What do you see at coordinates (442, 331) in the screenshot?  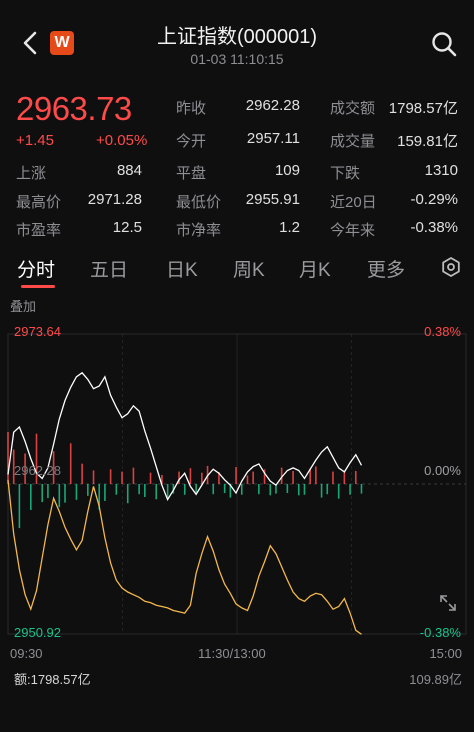 I see `pct-label-top: 0.38%` at bounding box center [442, 331].